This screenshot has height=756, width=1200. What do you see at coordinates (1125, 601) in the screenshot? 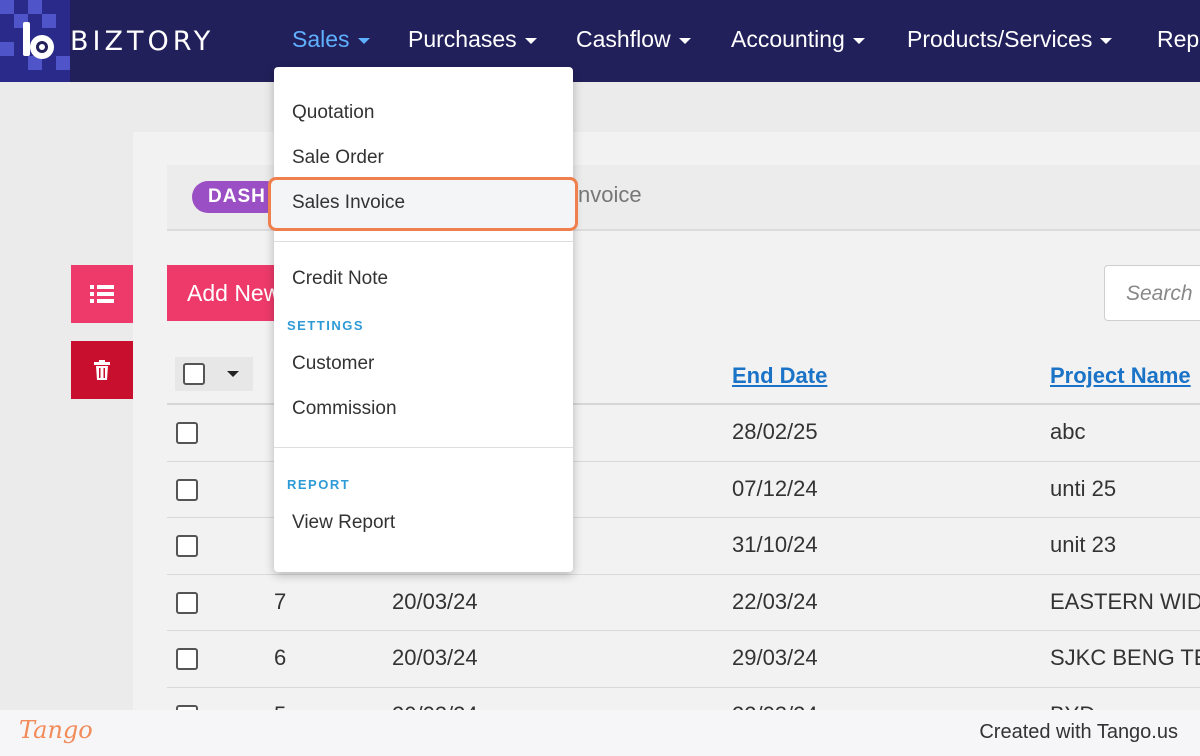
I see `cell-project-name: EASTERN WID` at bounding box center [1125, 601].